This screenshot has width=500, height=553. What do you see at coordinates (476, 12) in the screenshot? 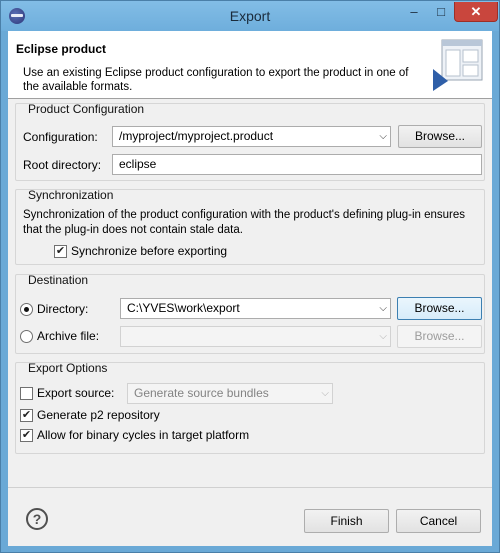
I see `close-button: ✕` at bounding box center [476, 12].